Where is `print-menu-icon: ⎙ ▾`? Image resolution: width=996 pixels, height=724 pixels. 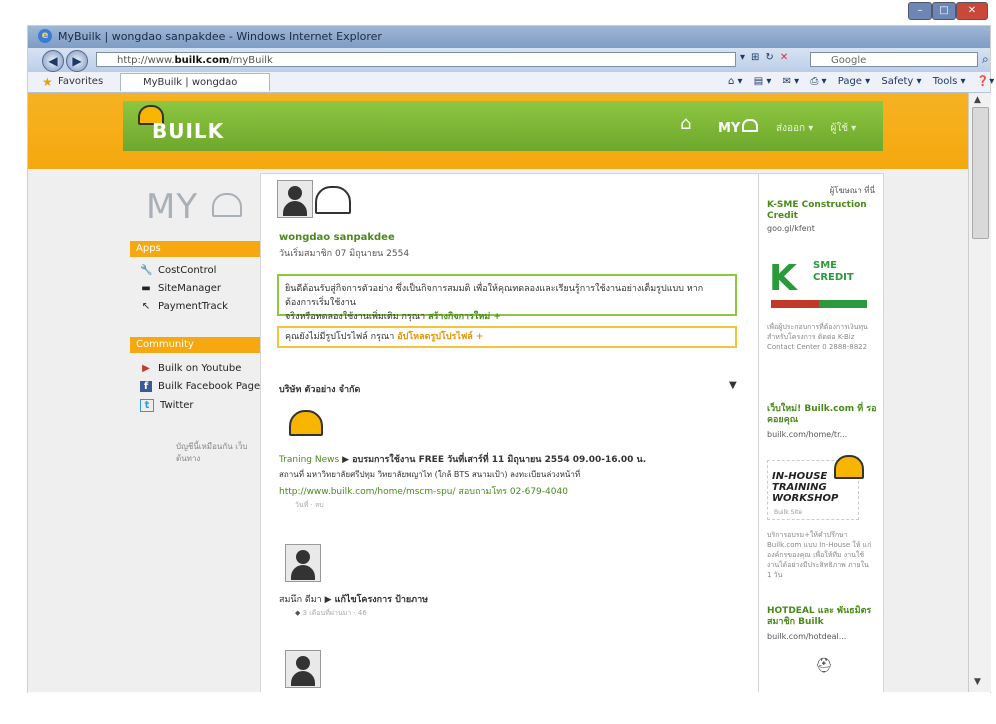
print-menu-icon: ⎙ ▾ is located at coordinates (818, 81).